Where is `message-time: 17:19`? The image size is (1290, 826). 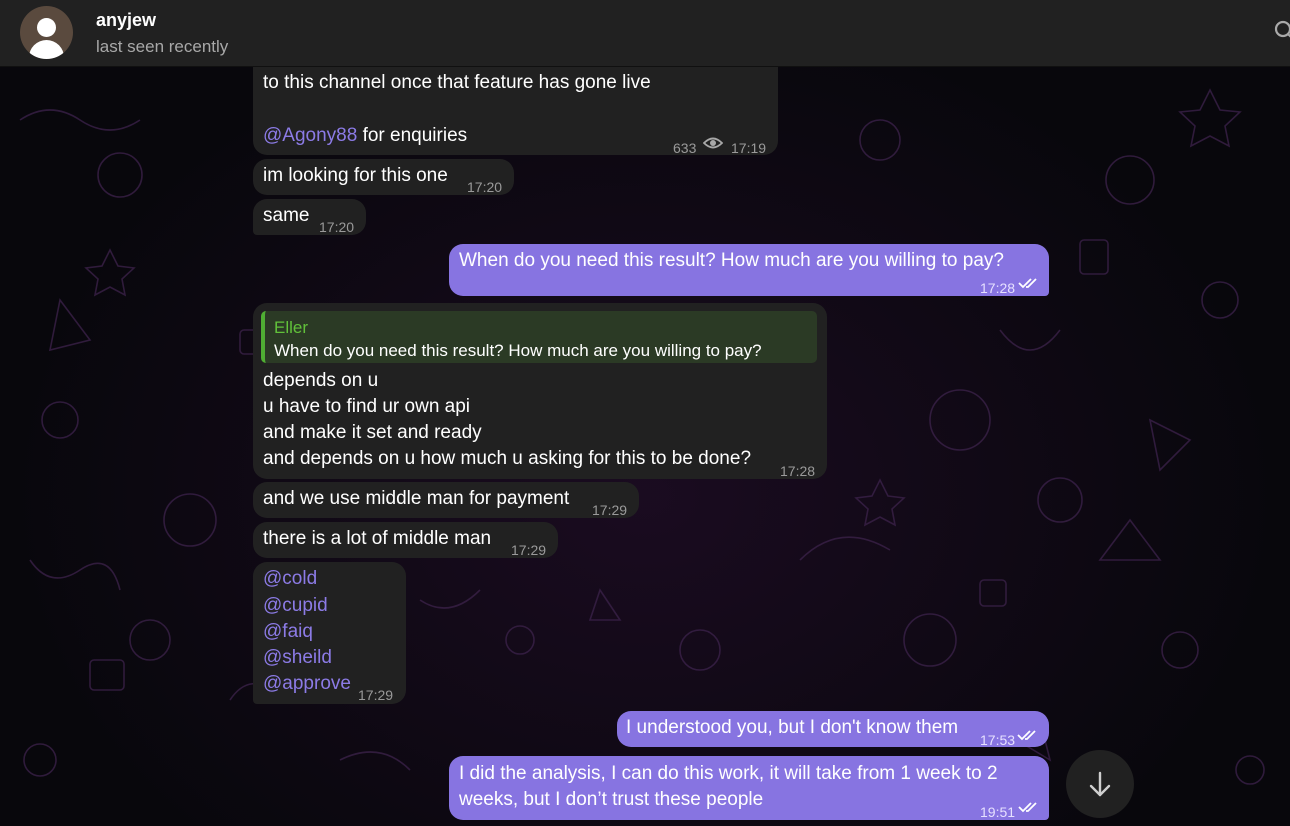
message-time: 17:19 is located at coordinates (749, 148).